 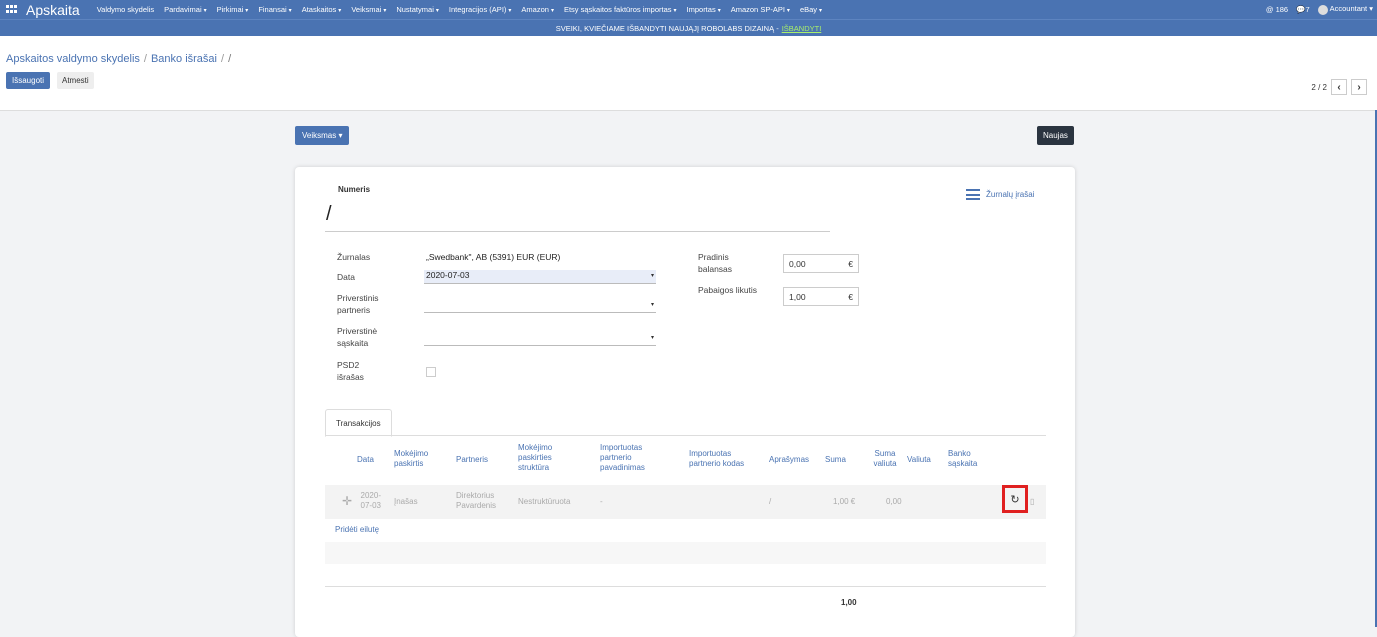 What do you see at coordinates (1055, 135) in the screenshot?
I see `new-button: Naujas` at bounding box center [1055, 135].